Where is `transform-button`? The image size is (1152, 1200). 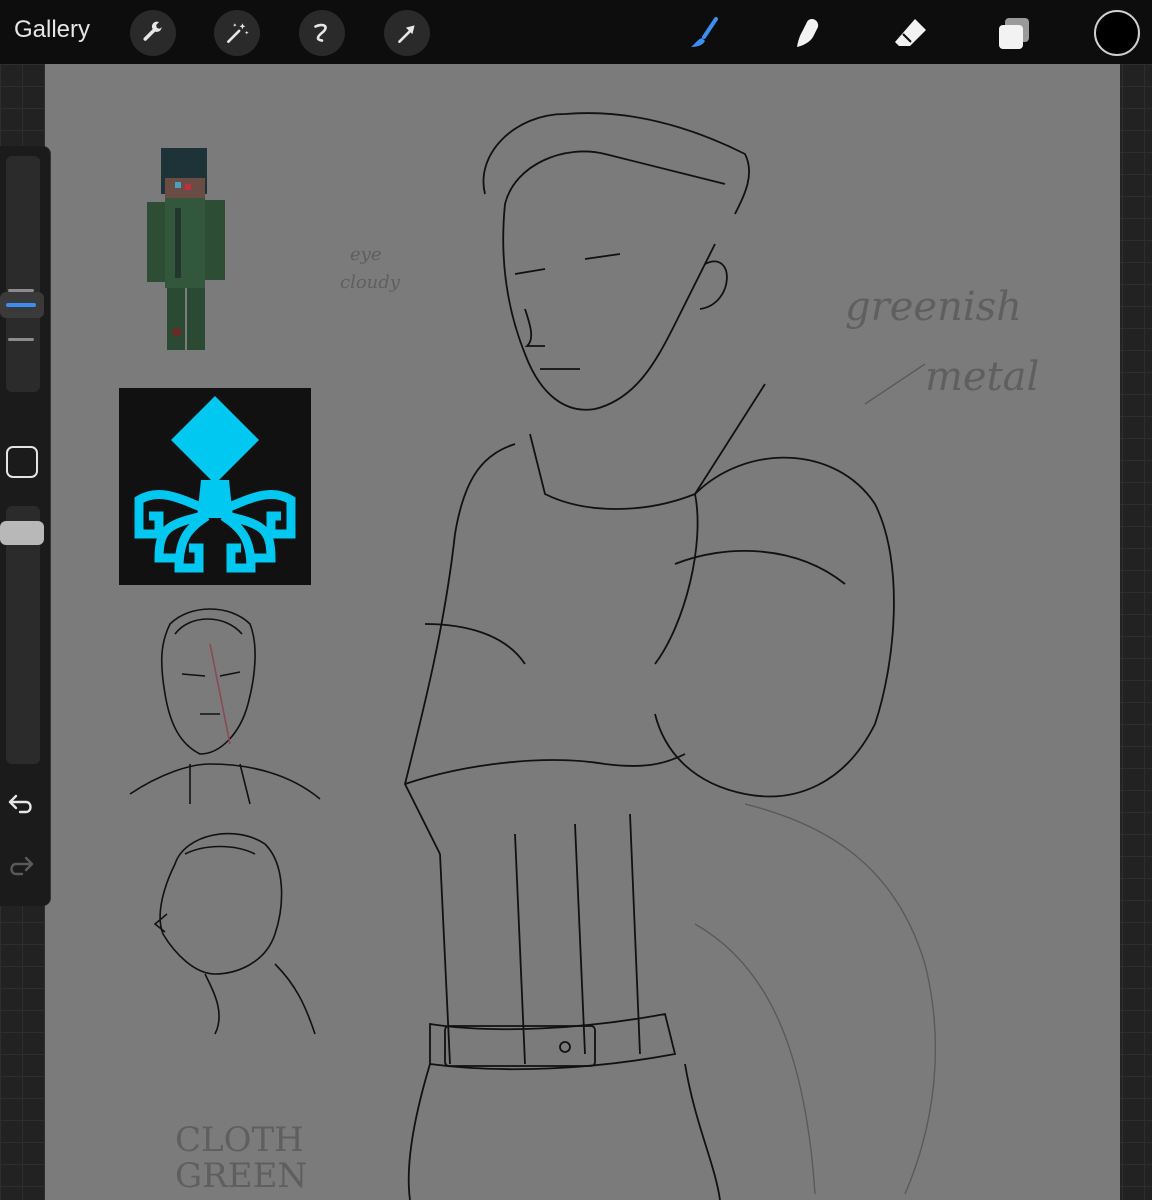
transform-button is located at coordinates (407, 33).